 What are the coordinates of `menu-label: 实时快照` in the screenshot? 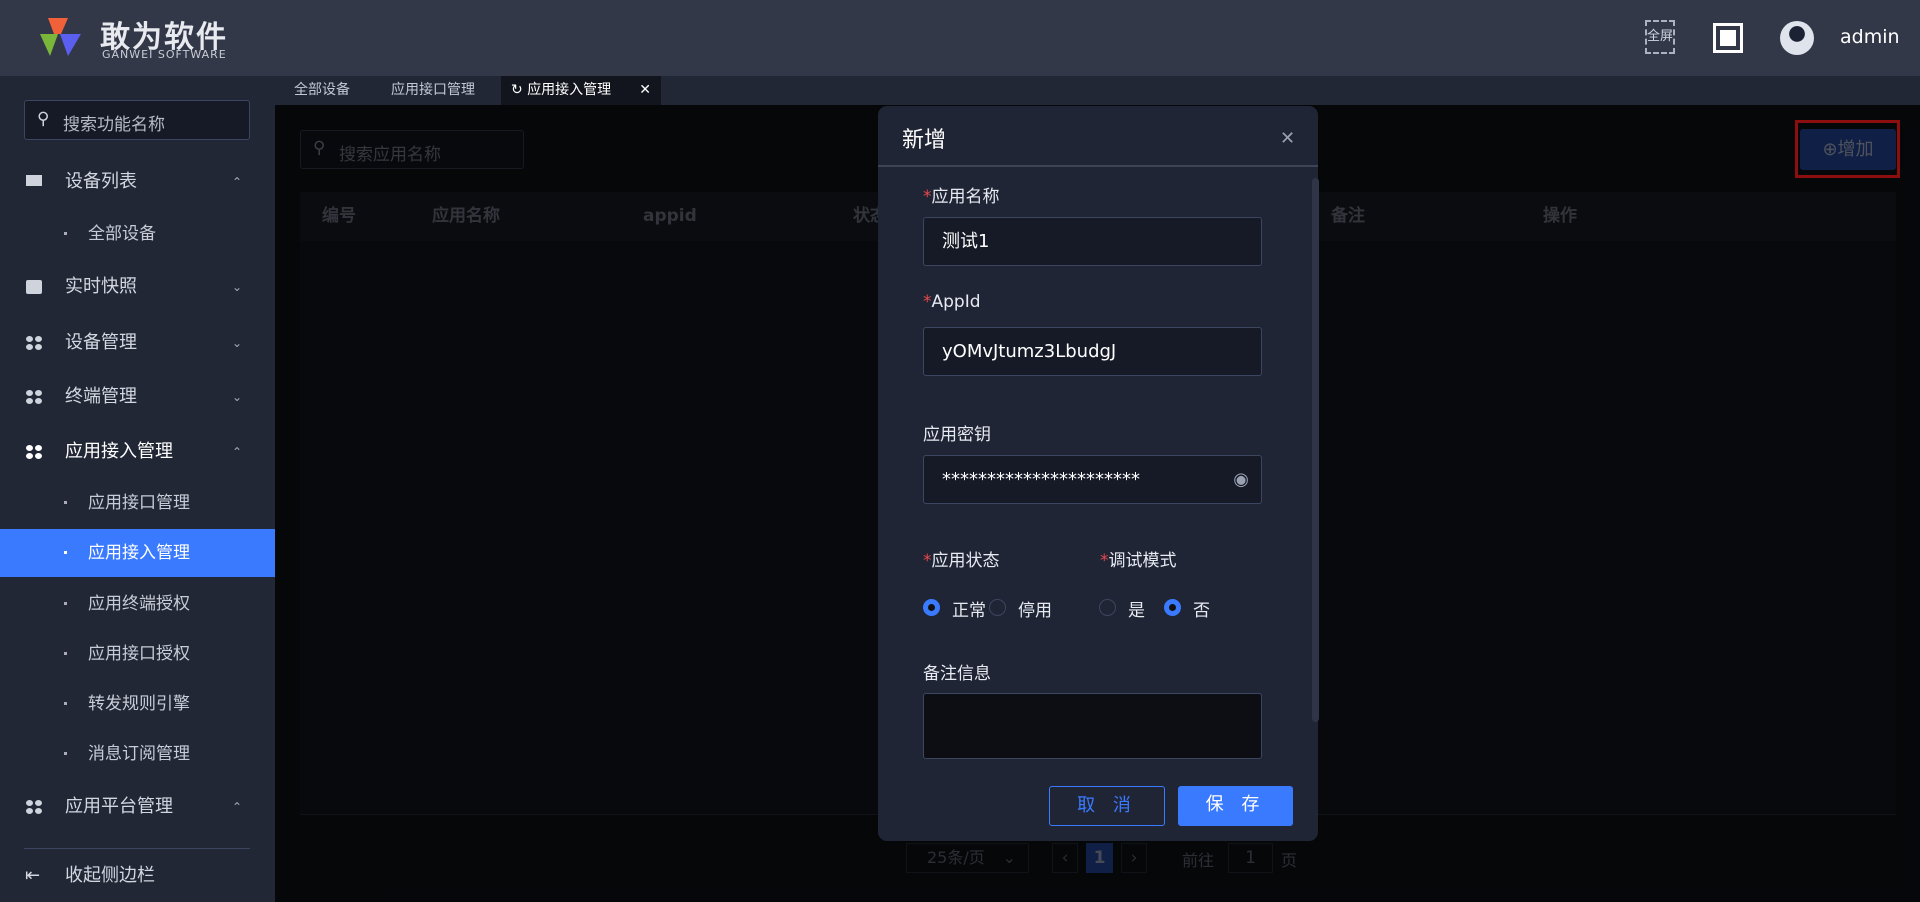 It's located at (101, 286).